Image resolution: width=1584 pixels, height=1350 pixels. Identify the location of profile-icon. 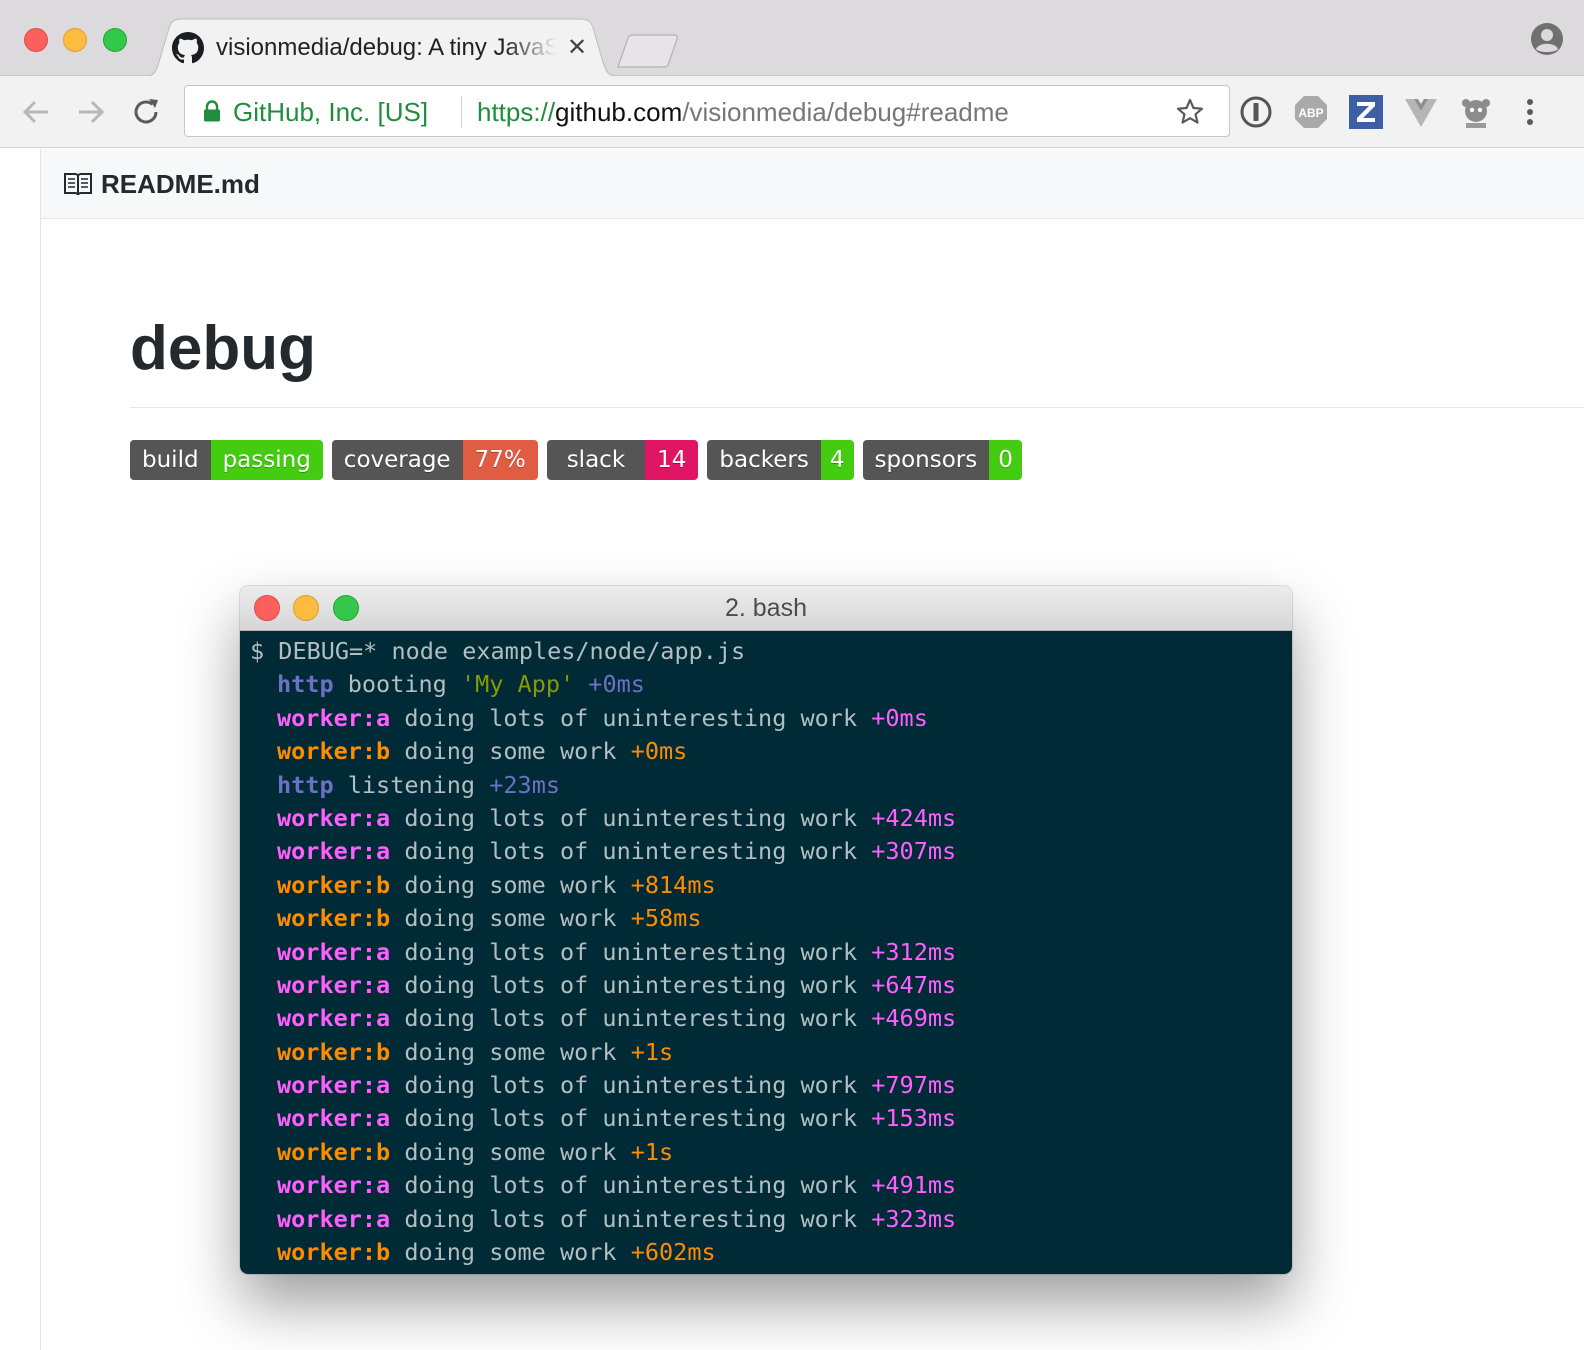
(1547, 39).